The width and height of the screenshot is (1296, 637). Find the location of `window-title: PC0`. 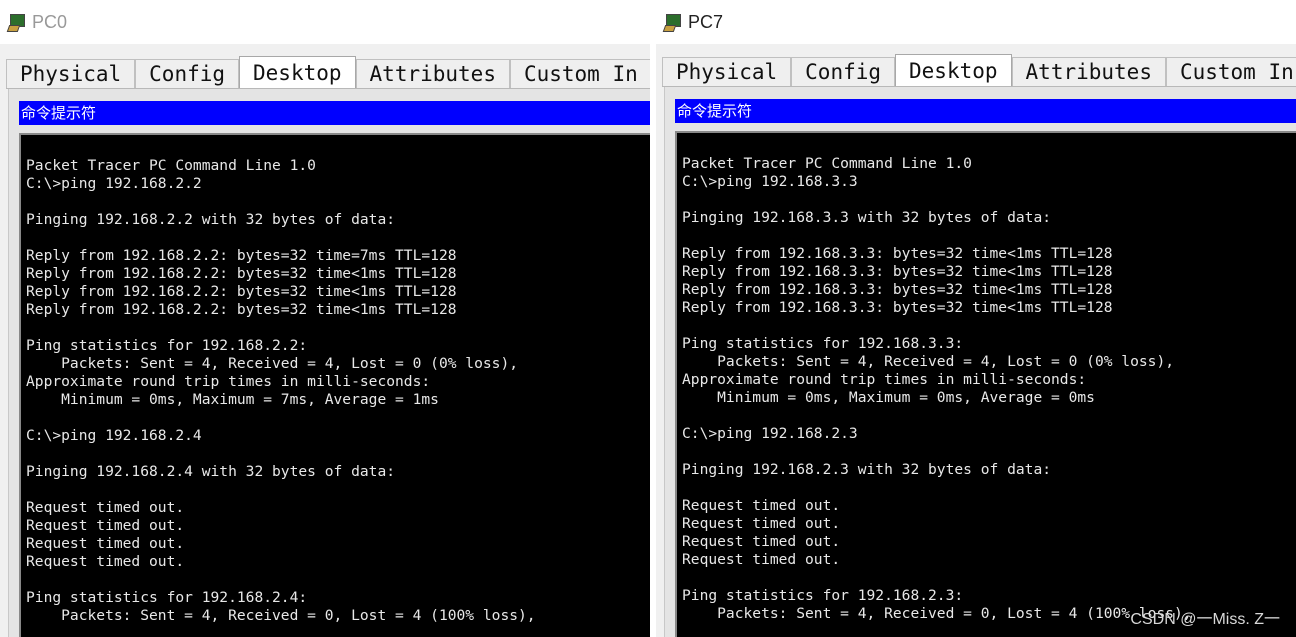

window-title: PC0 is located at coordinates (50, 21).